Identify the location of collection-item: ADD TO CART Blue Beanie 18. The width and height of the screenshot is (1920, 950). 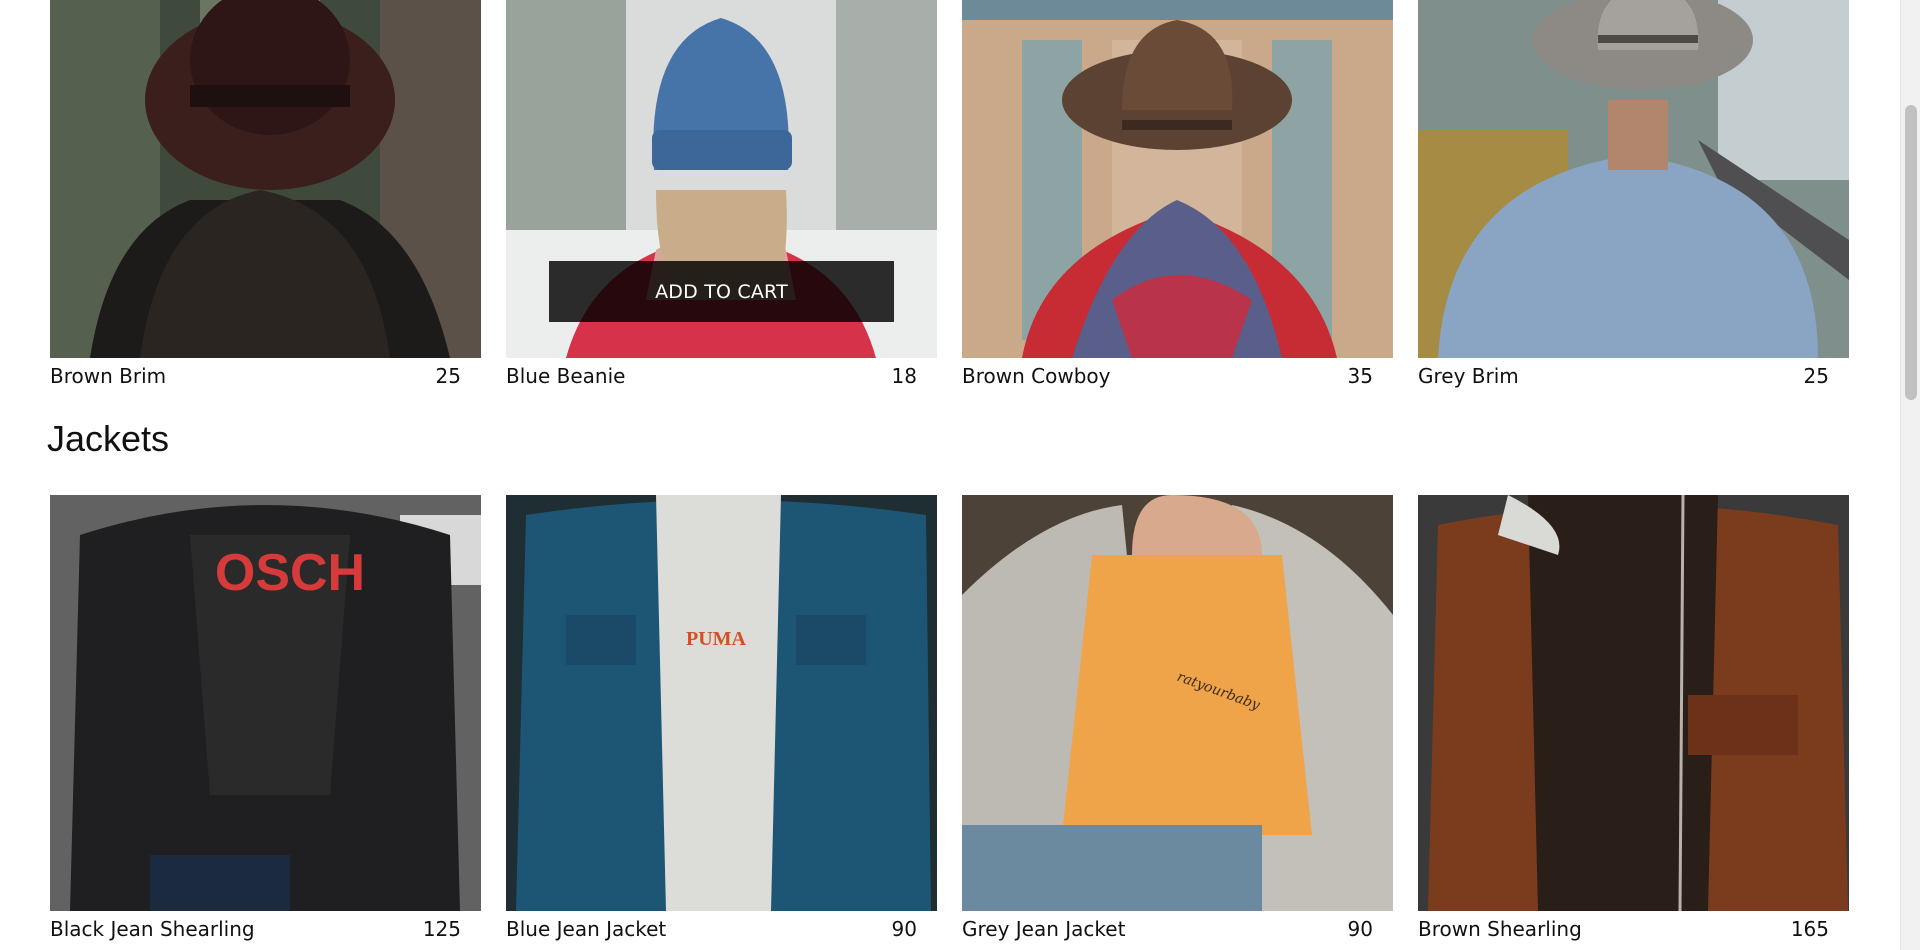
(721, 197).